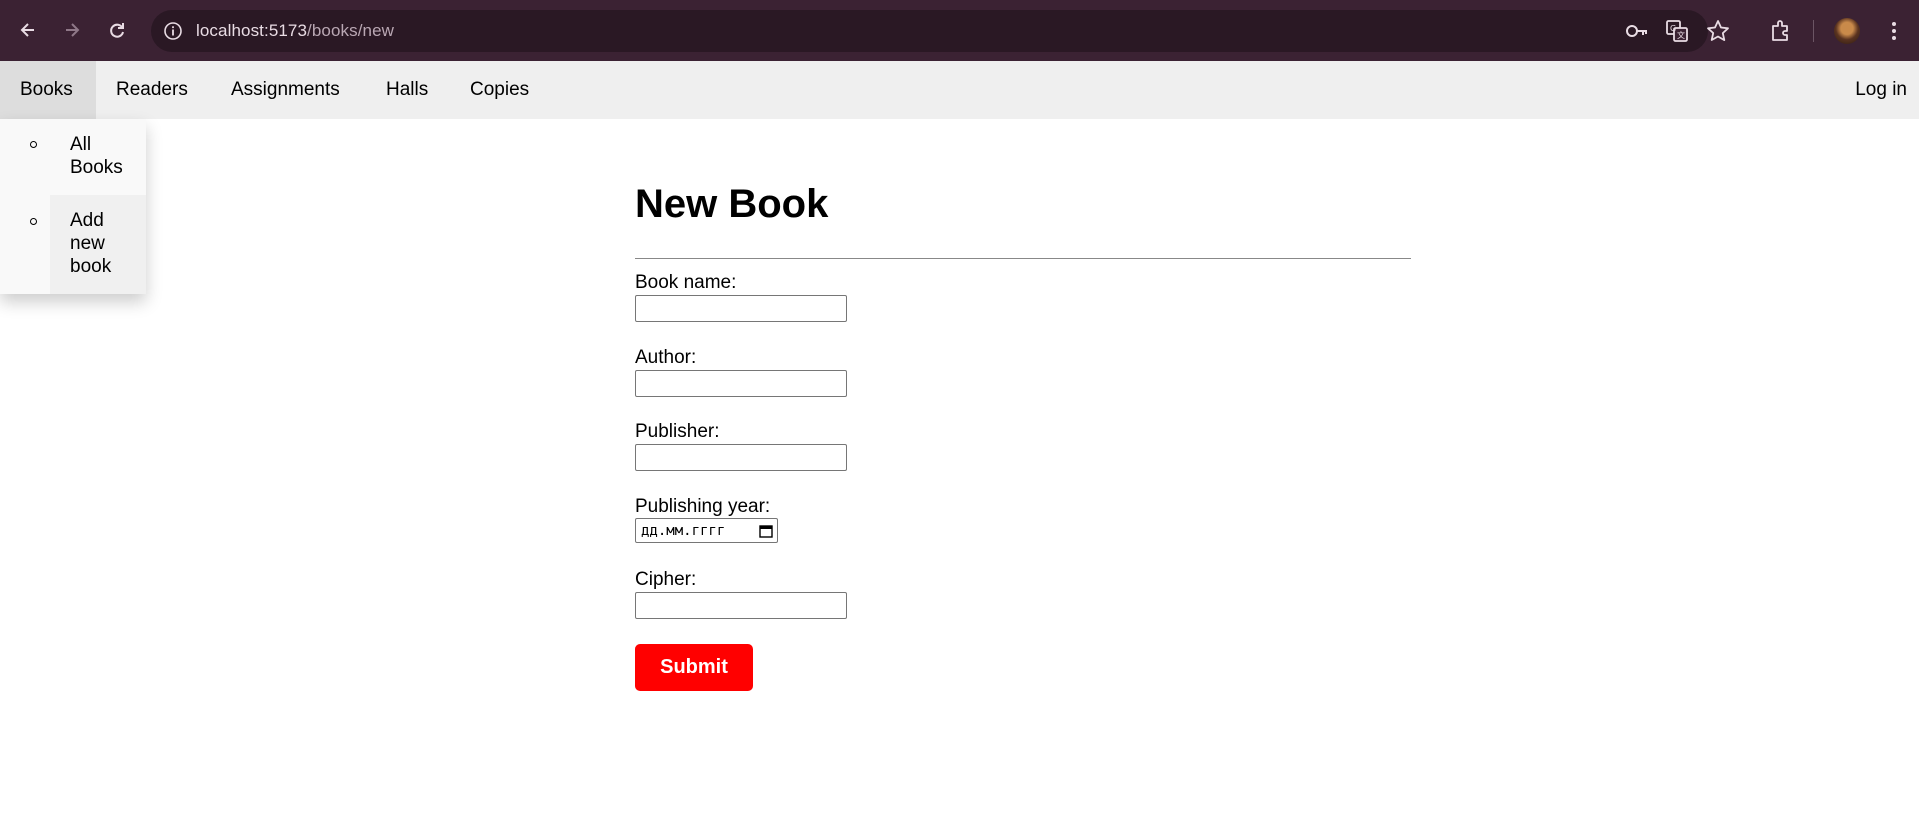 This screenshot has width=1919, height=834. Describe the element at coordinates (683, 530) in the screenshot. I see `date-placeholder: дд.мм.гггг` at that location.